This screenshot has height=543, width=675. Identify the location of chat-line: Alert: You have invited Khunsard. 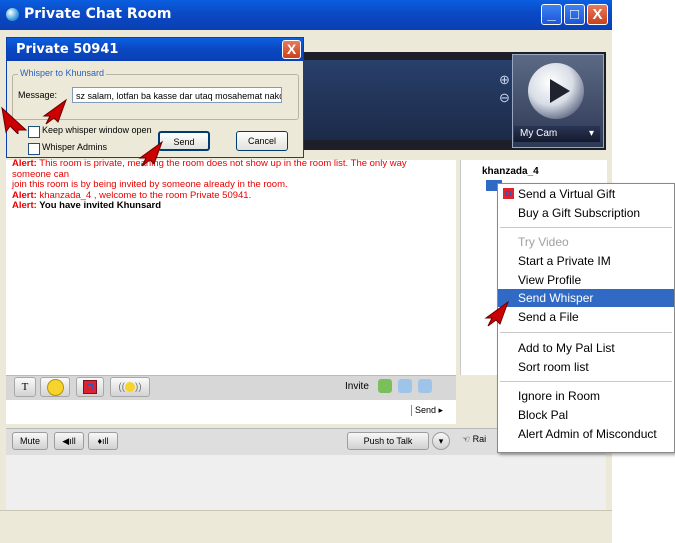
(227, 206).